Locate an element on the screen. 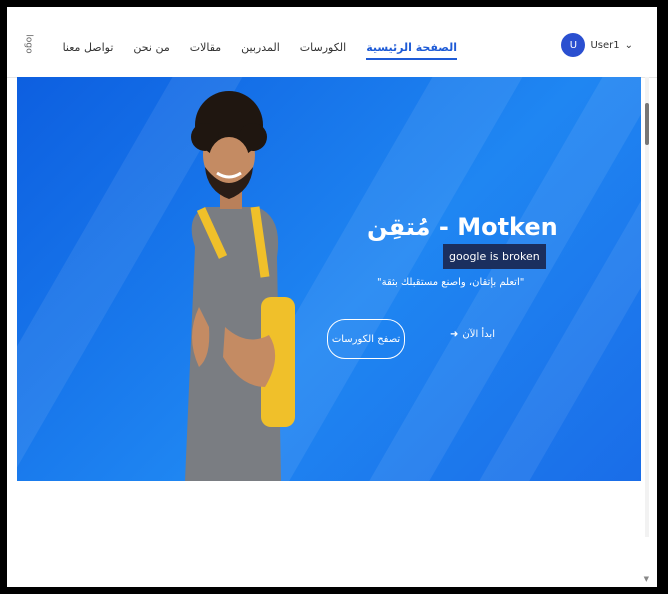 Image resolution: width=668 pixels, height=594 pixels. hero-tagline: "اتعلم بإتقان، واصنع مستقبلك بثقة" is located at coordinates (451, 282).